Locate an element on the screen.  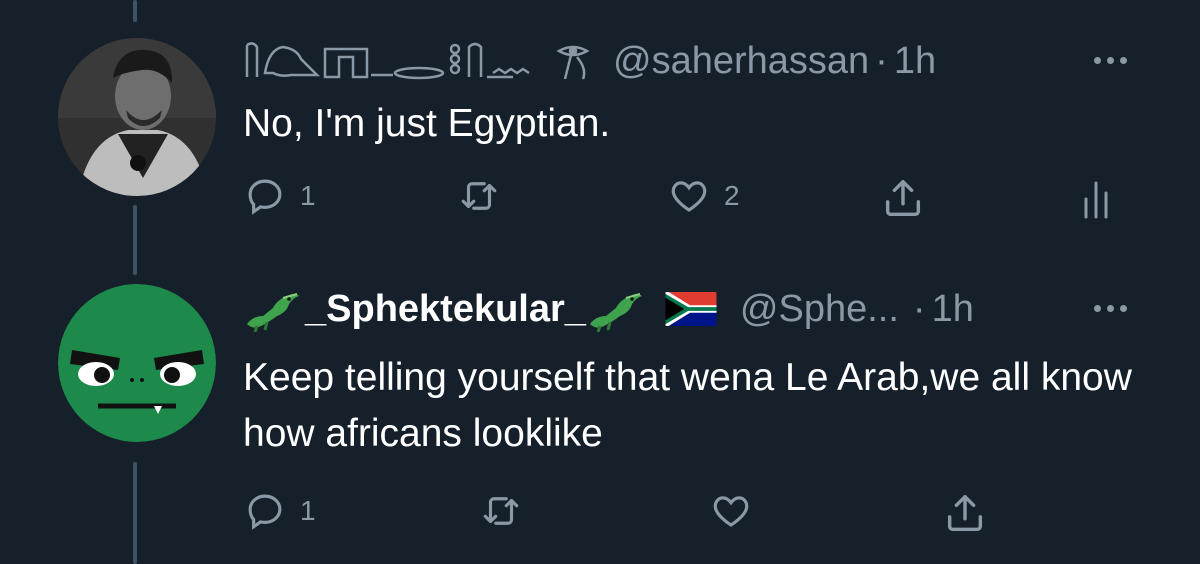
south-africa-flag-icon is located at coordinates (691, 309).